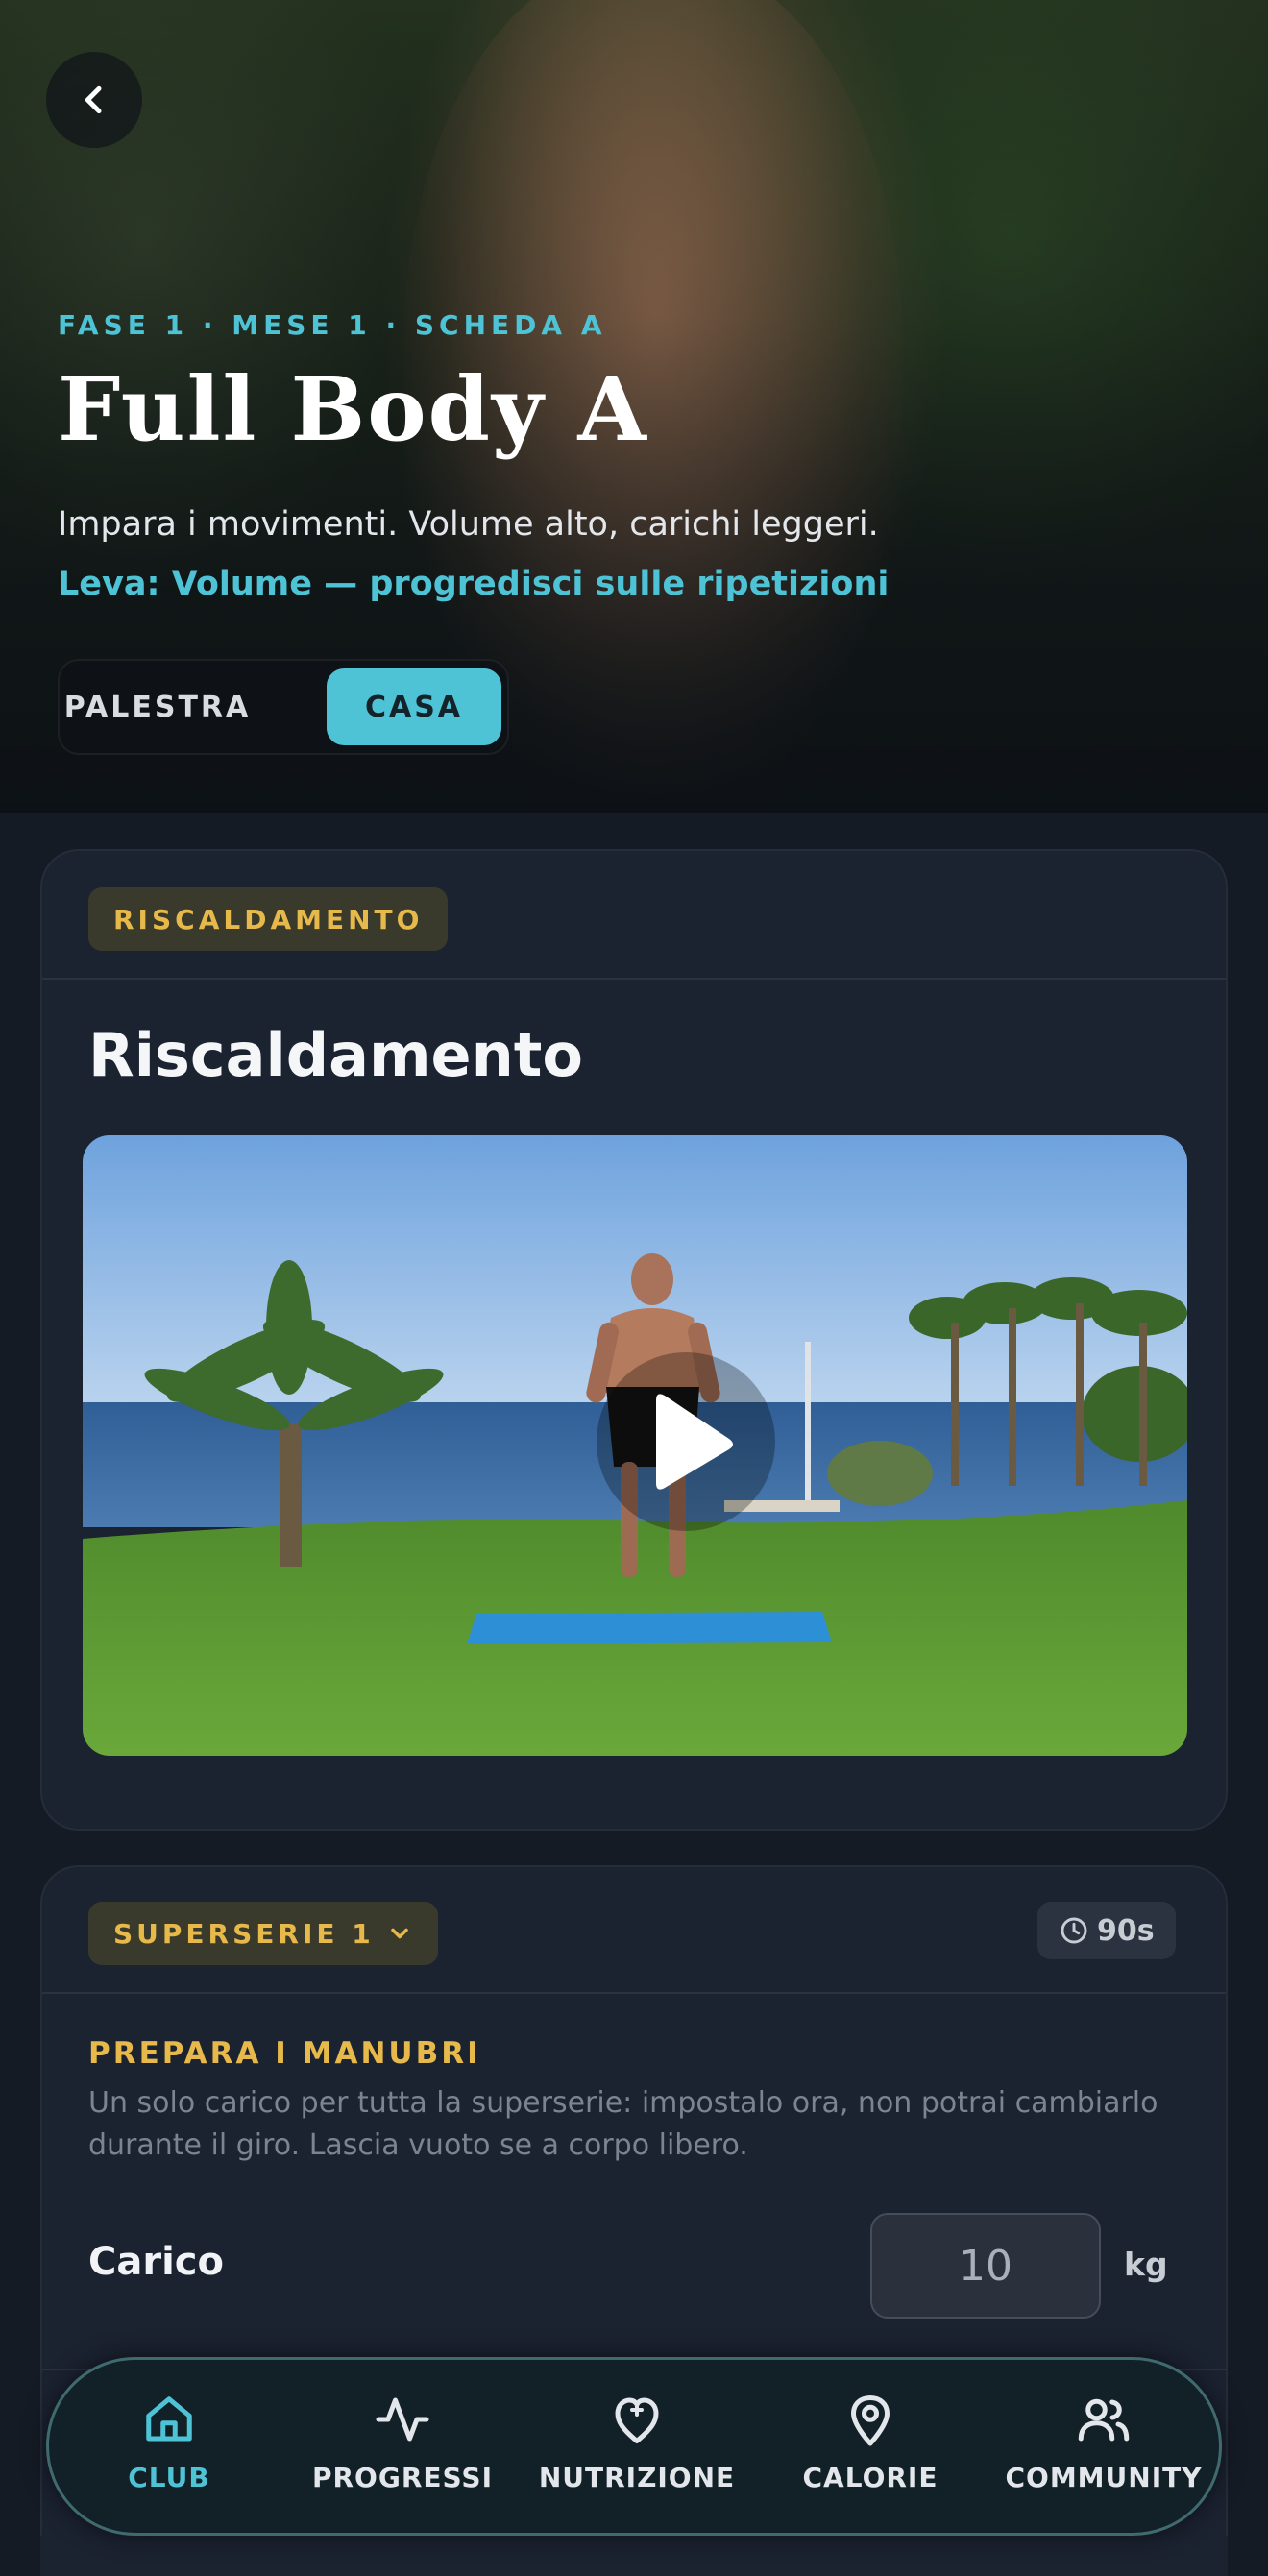 Image resolution: width=1268 pixels, height=2576 pixels. I want to click on chevron-left-icon, so click(93, 99).